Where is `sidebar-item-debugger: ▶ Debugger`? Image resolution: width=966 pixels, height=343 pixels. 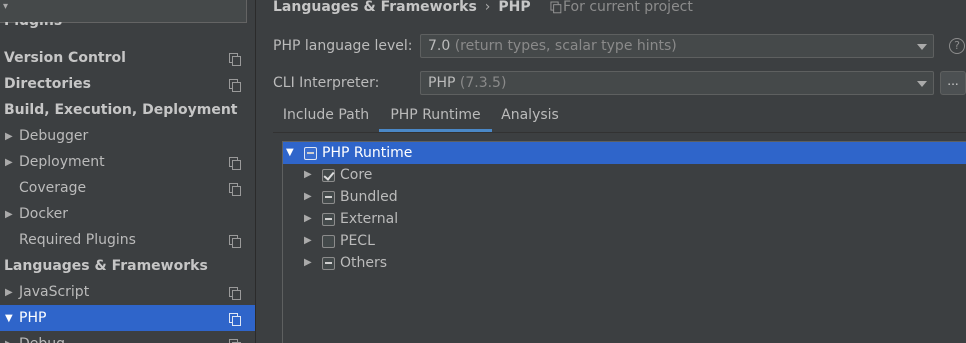
sidebar-item-debugger: ▶ Debugger is located at coordinates (127, 136).